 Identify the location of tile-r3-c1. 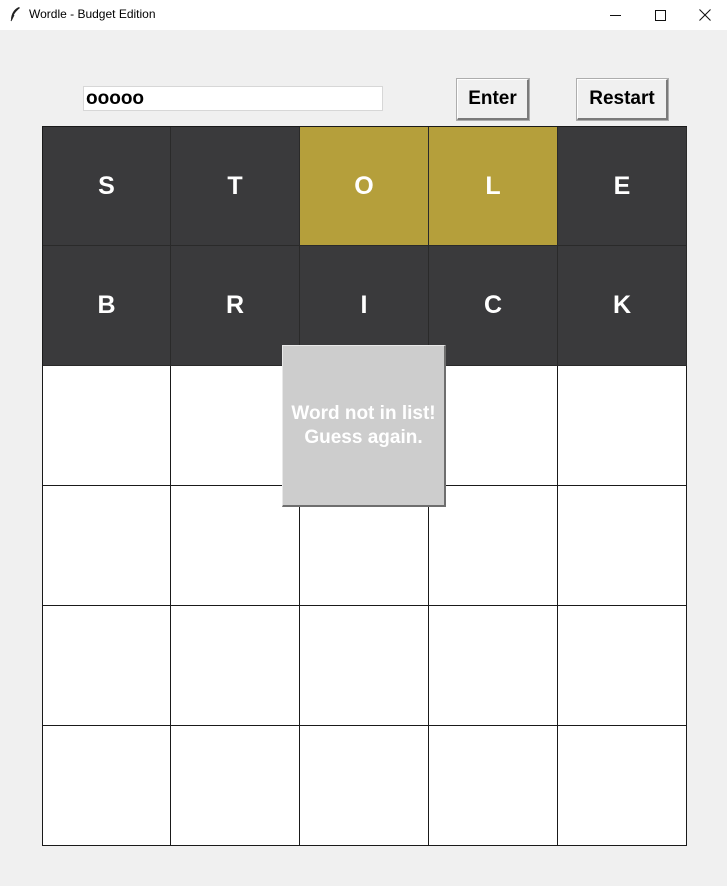
(107, 426).